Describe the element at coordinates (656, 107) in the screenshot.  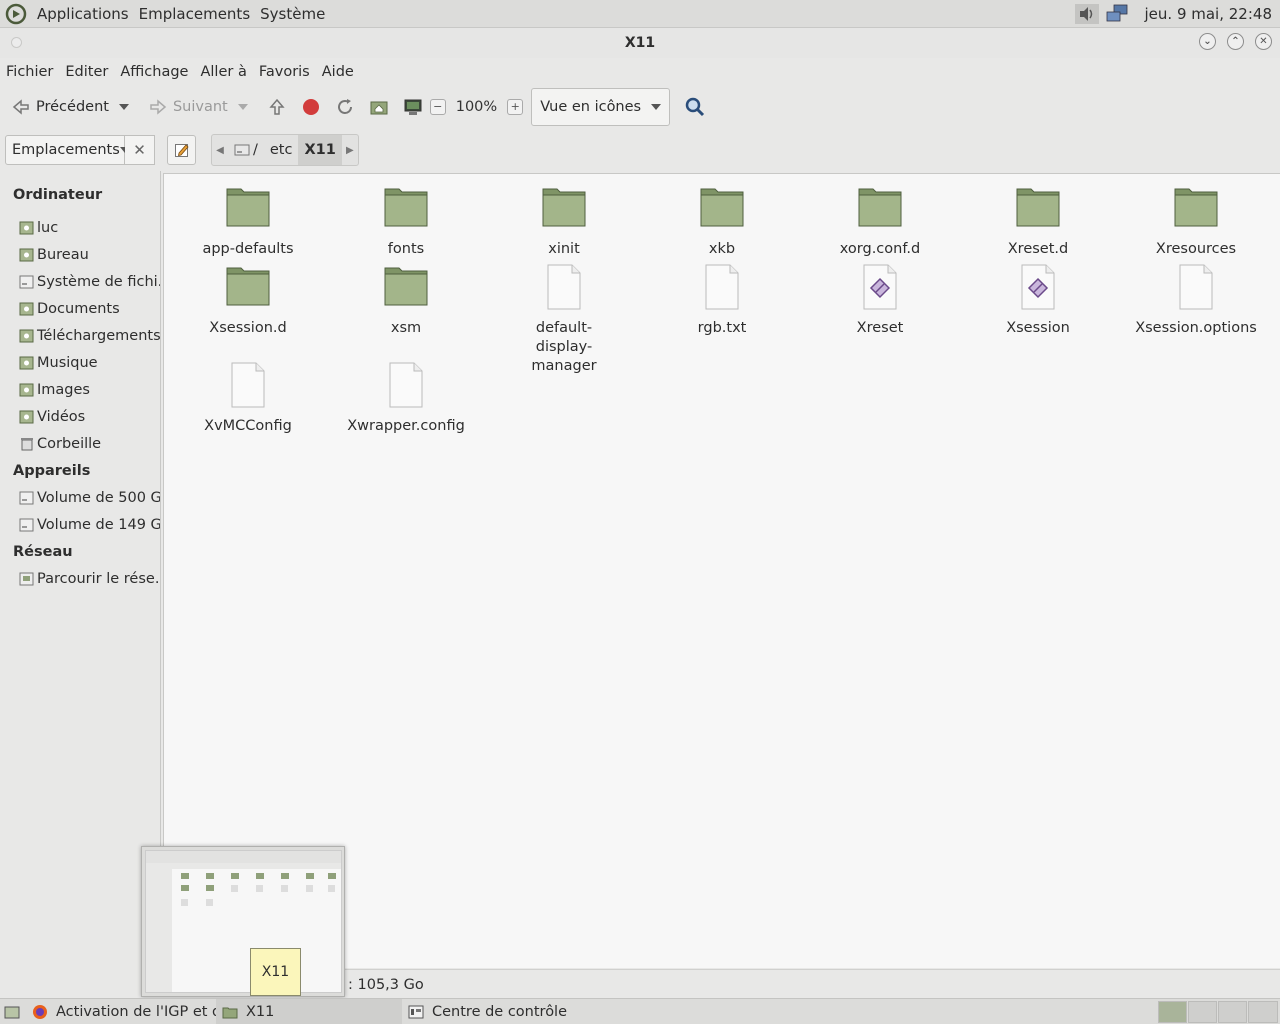
I see `chevron-down-icon` at that location.